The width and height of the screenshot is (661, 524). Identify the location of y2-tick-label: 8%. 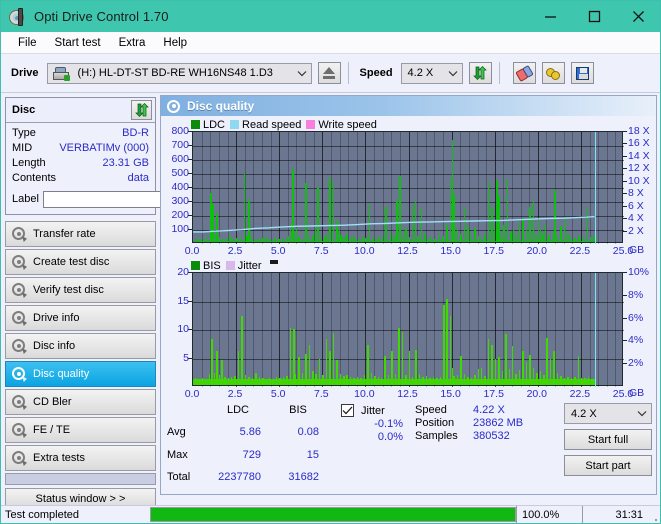
(636, 294).